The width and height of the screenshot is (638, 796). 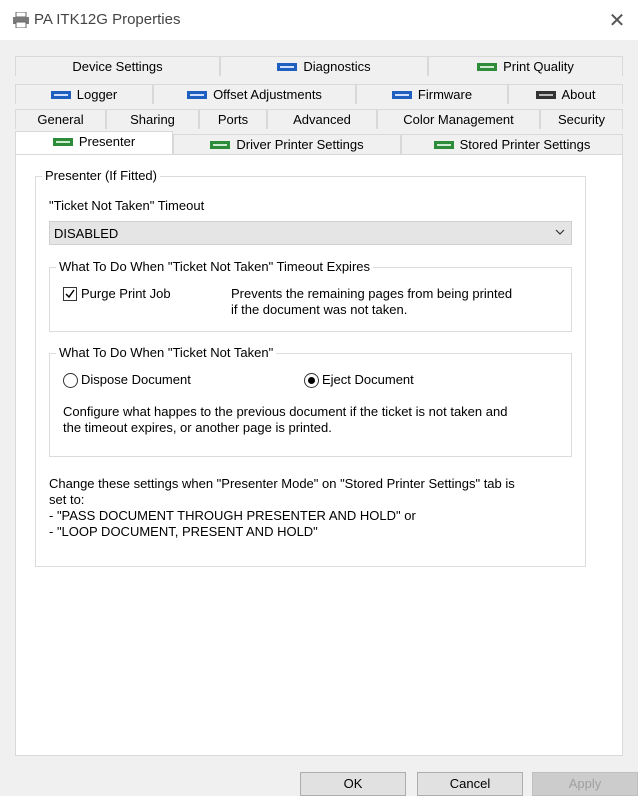 What do you see at coordinates (319, 20) in the screenshot?
I see `title-bar: PA ITK12G Properties ✕` at bounding box center [319, 20].